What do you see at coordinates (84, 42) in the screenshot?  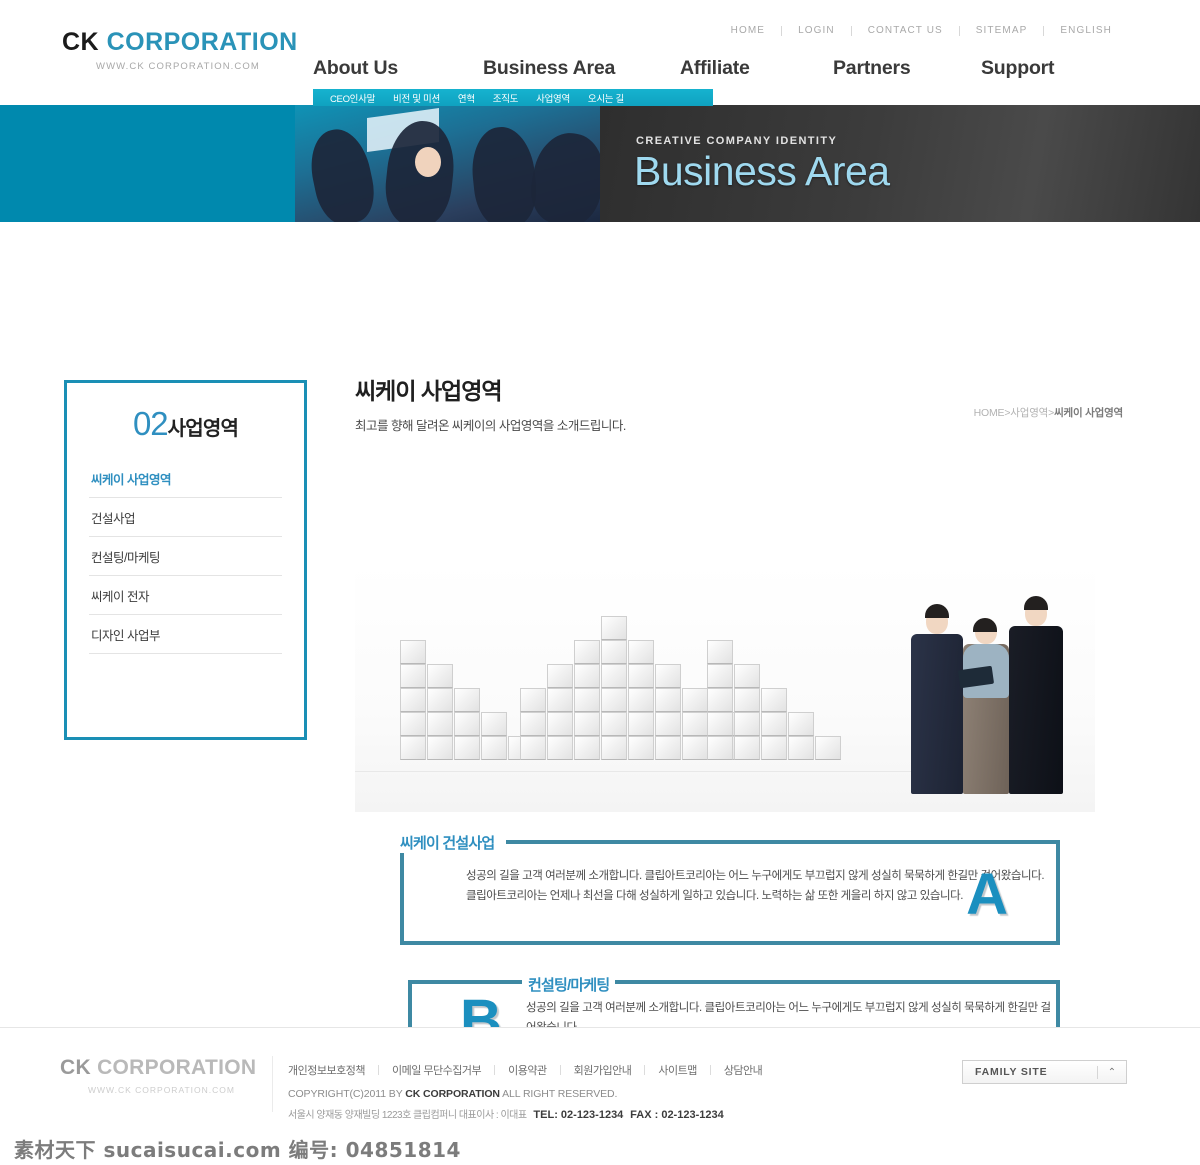 I see `logo-text-ck: CK` at bounding box center [84, 42].